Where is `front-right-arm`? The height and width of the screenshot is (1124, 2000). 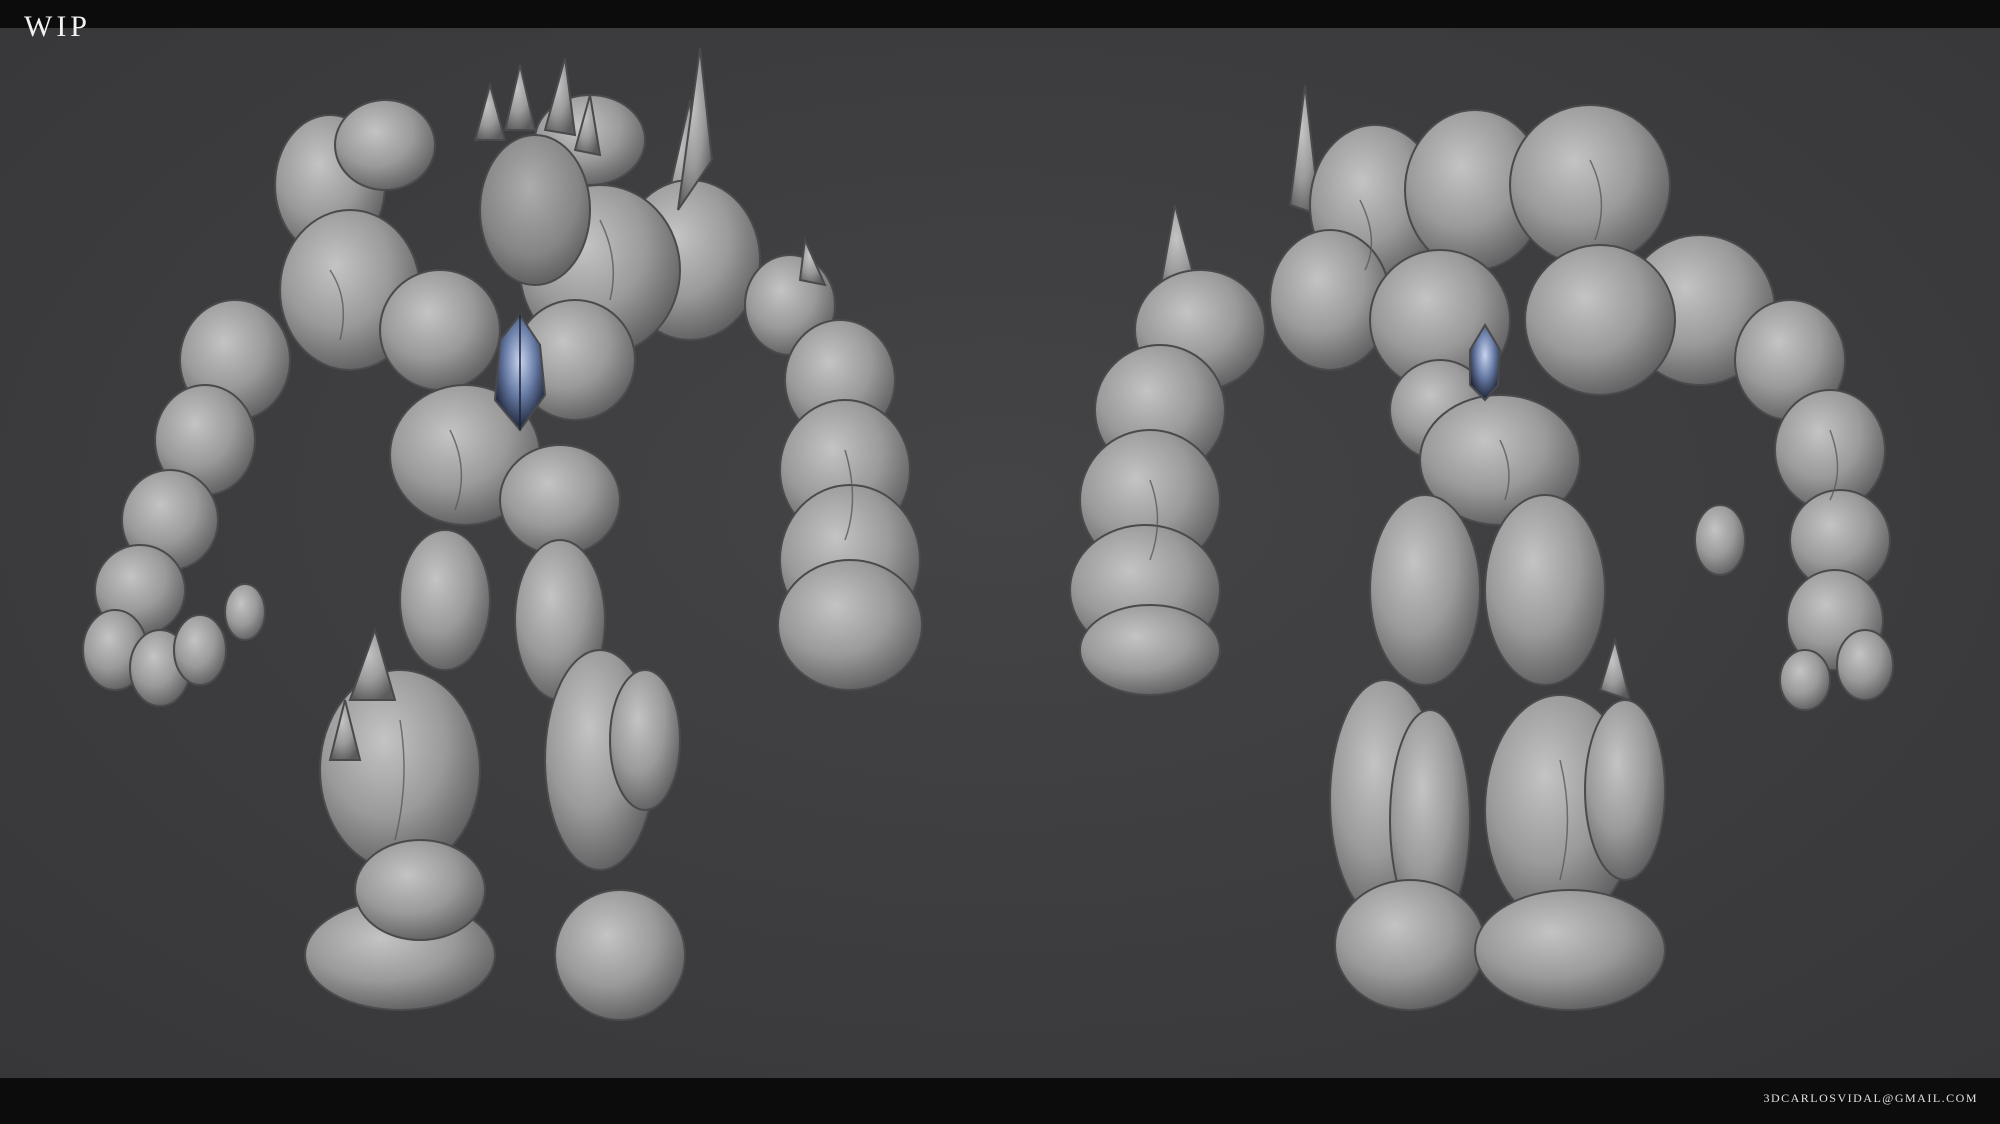
front-right-arm is located at coordinates (771, 395).